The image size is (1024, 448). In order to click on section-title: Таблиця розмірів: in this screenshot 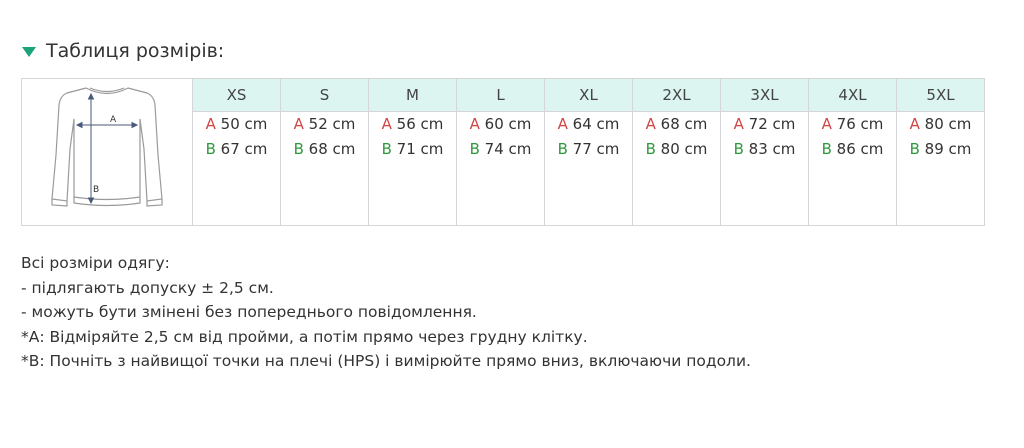, I will do `click(135, 51)`.